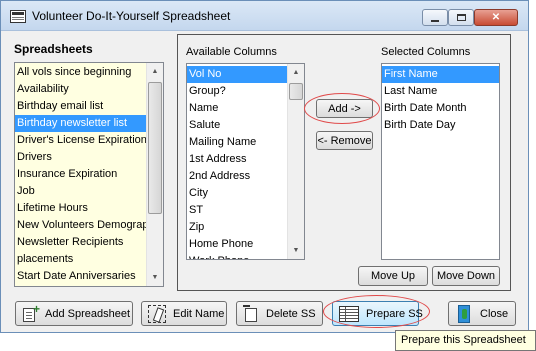 The height and width of the screenshot is (351, 536). Describe the element at coordinates (344, 140) in the screenshot. I see `remove-column-button: <- Remove` at that location.